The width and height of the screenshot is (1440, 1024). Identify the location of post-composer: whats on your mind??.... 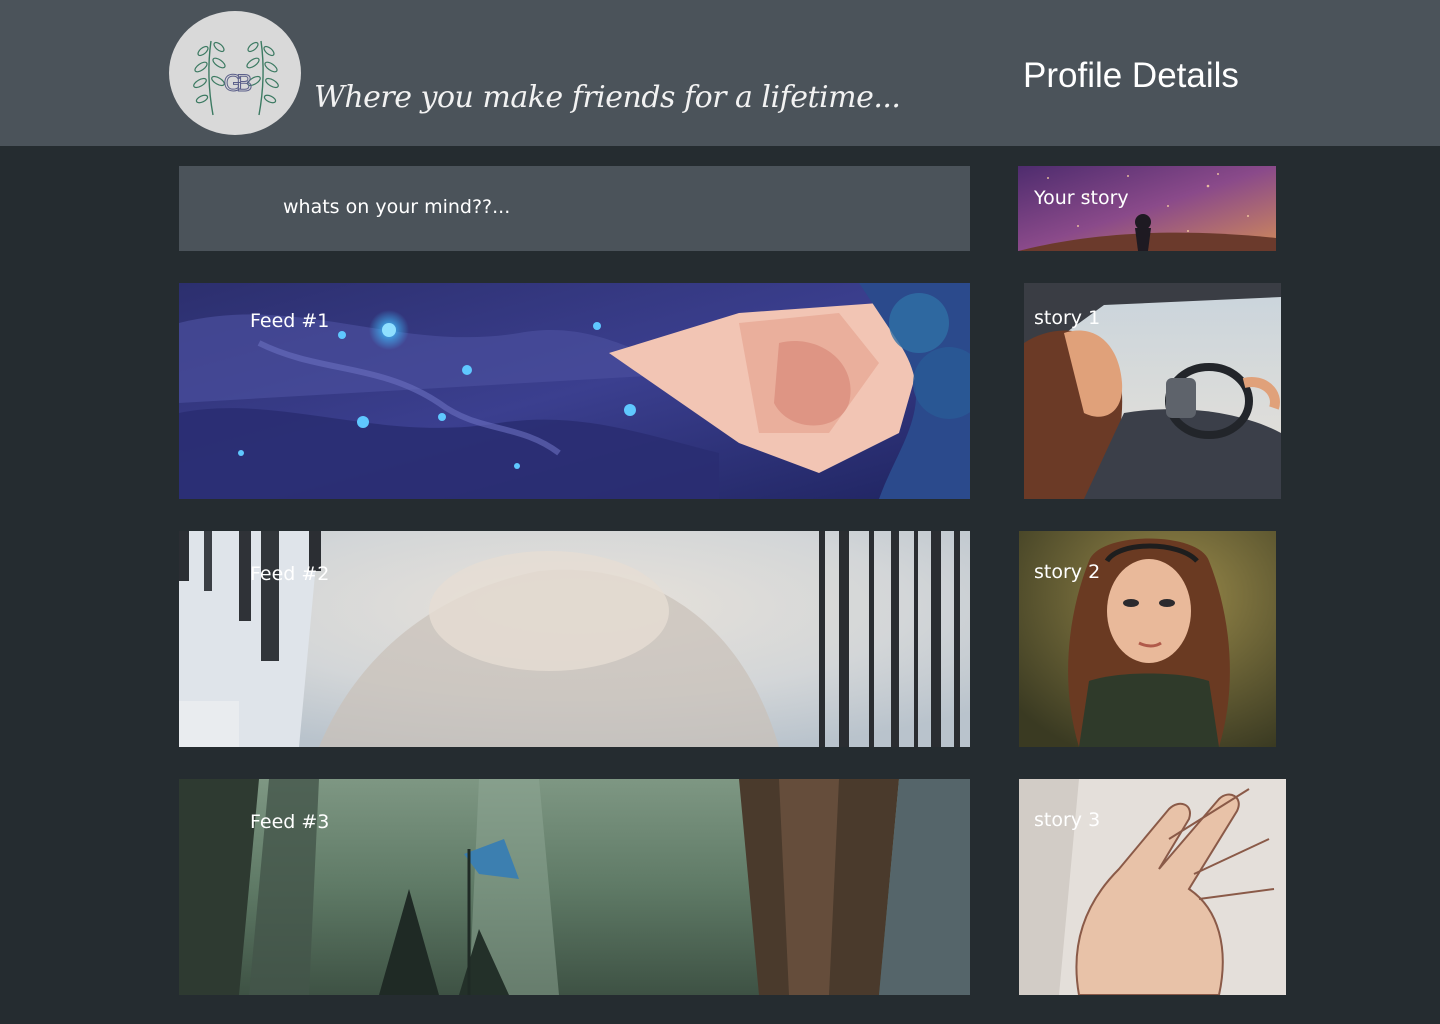
(574, 208).